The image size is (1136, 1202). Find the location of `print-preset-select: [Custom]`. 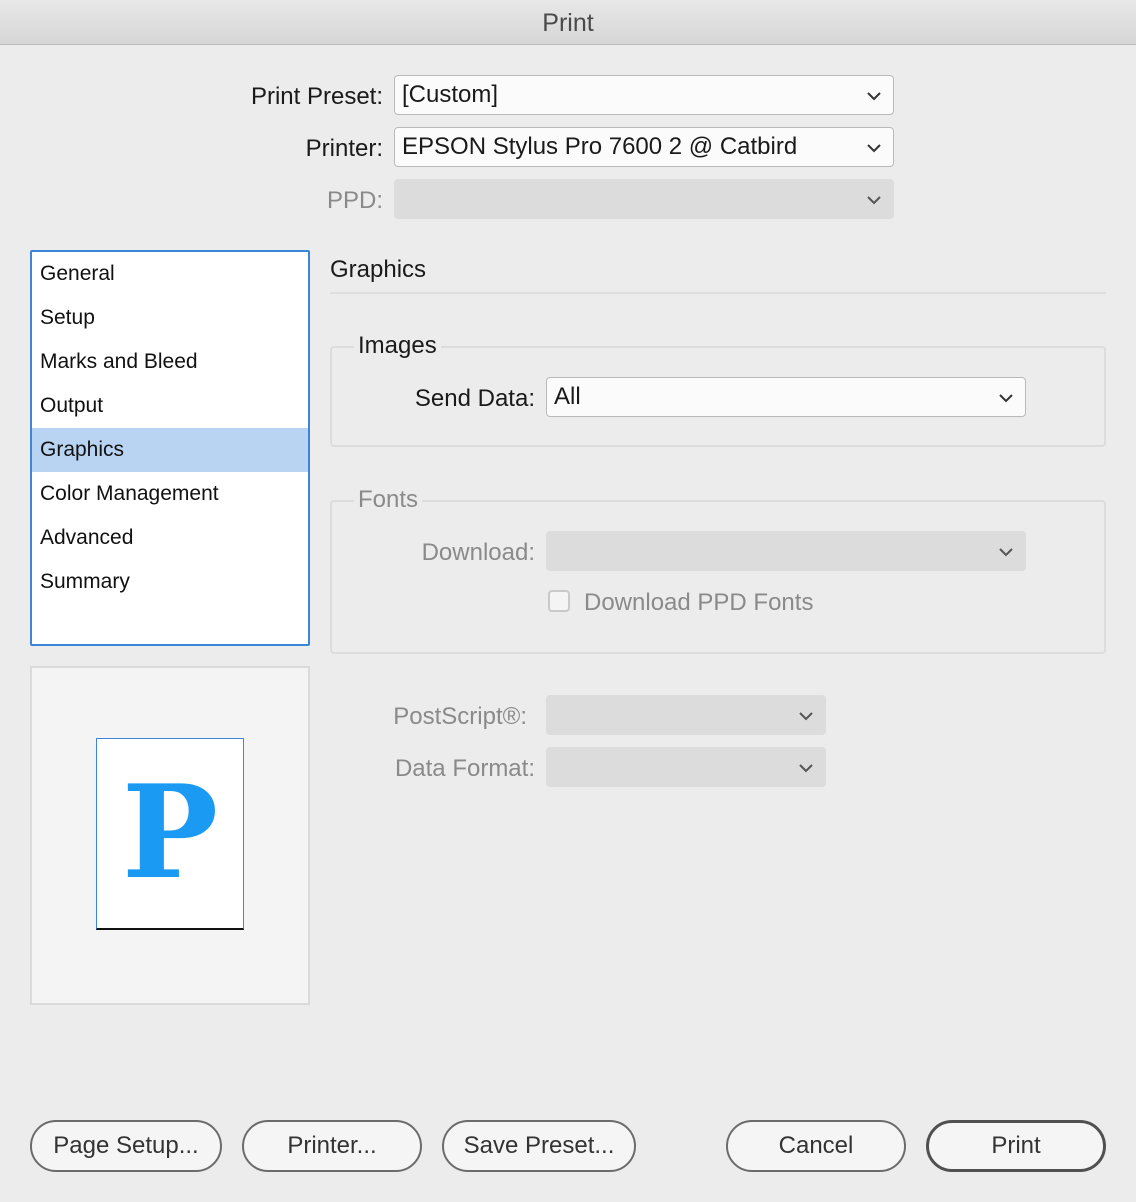

print-preset-select: [Custom] is located at coordinates (644, 95).